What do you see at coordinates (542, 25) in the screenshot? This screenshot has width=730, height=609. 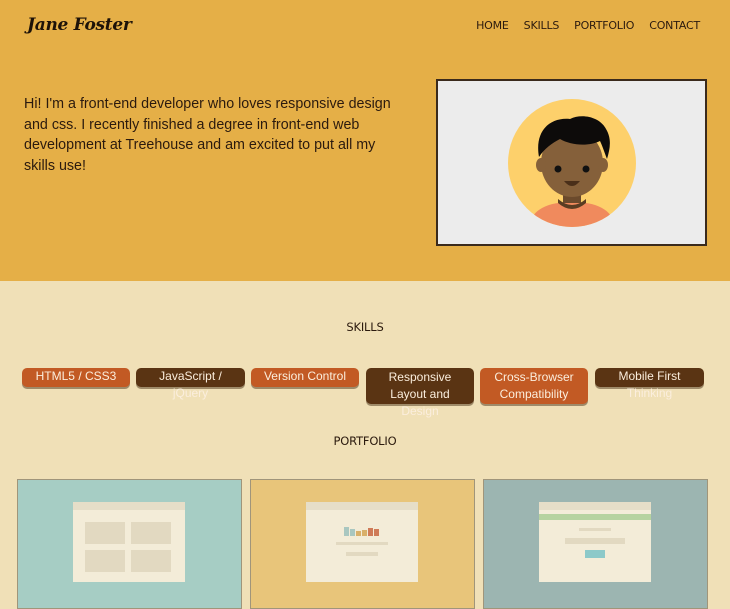 I see `nav-skills: SKILLS` at bounding box center [542, 25].